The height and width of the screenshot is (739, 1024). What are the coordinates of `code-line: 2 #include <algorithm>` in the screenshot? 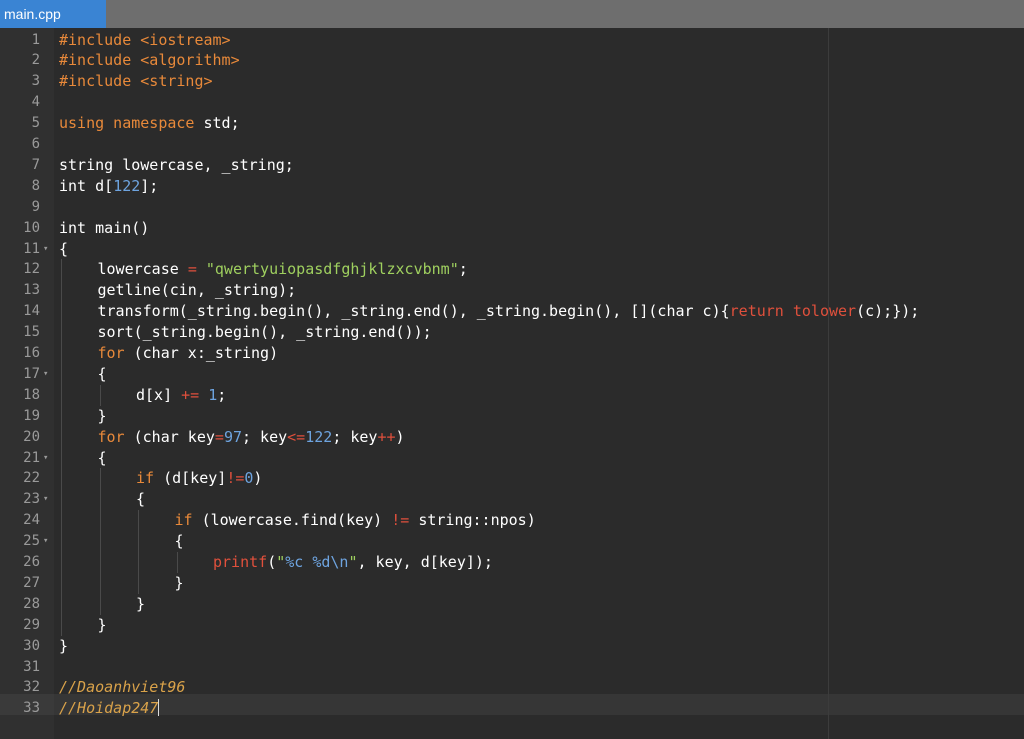 It's located at (512, 60).